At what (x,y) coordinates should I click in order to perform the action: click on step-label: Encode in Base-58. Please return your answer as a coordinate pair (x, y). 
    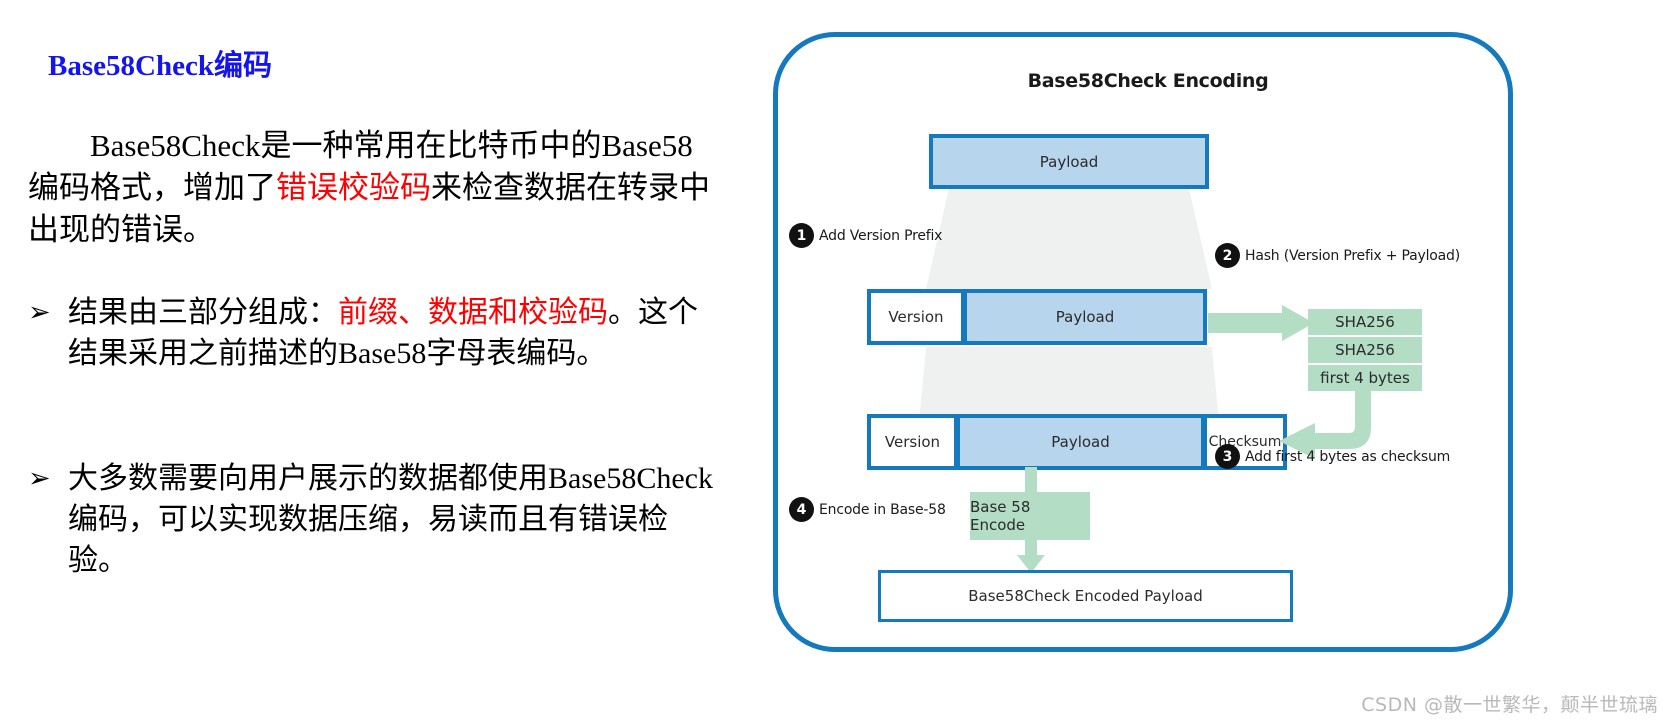
    Looking at the image, I should click on (882, 509).